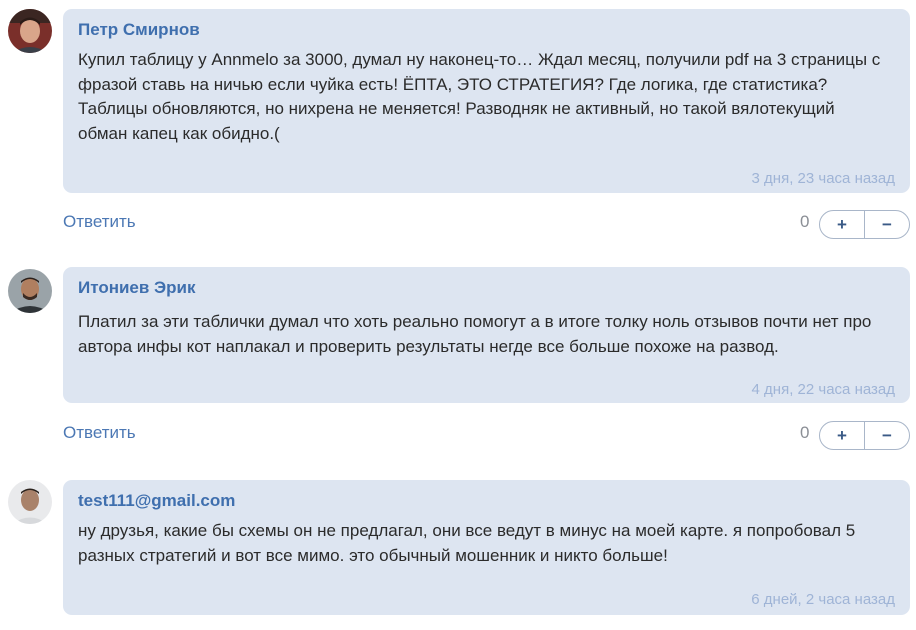 The image size is (916, 630). I want to click on comment-timestamp: 4 дня, 22 часа назад, so click(823, 389).